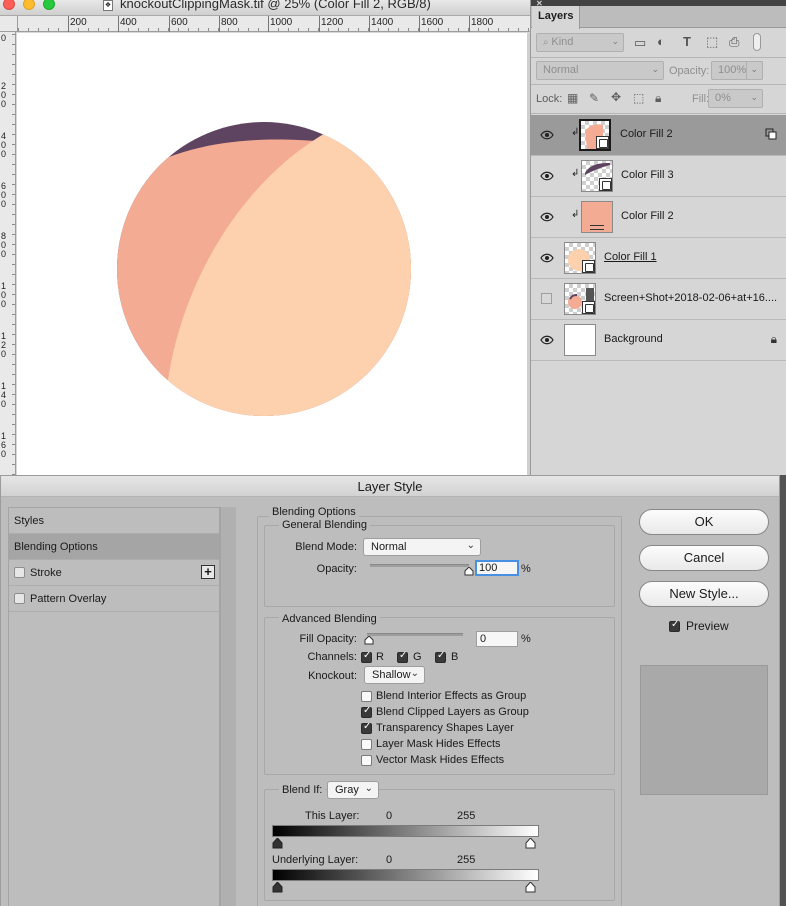  Describe the element at coordinates (329, 619) in the screenshot. I see `advanced-blending-title: Advanced Blending` at that location.